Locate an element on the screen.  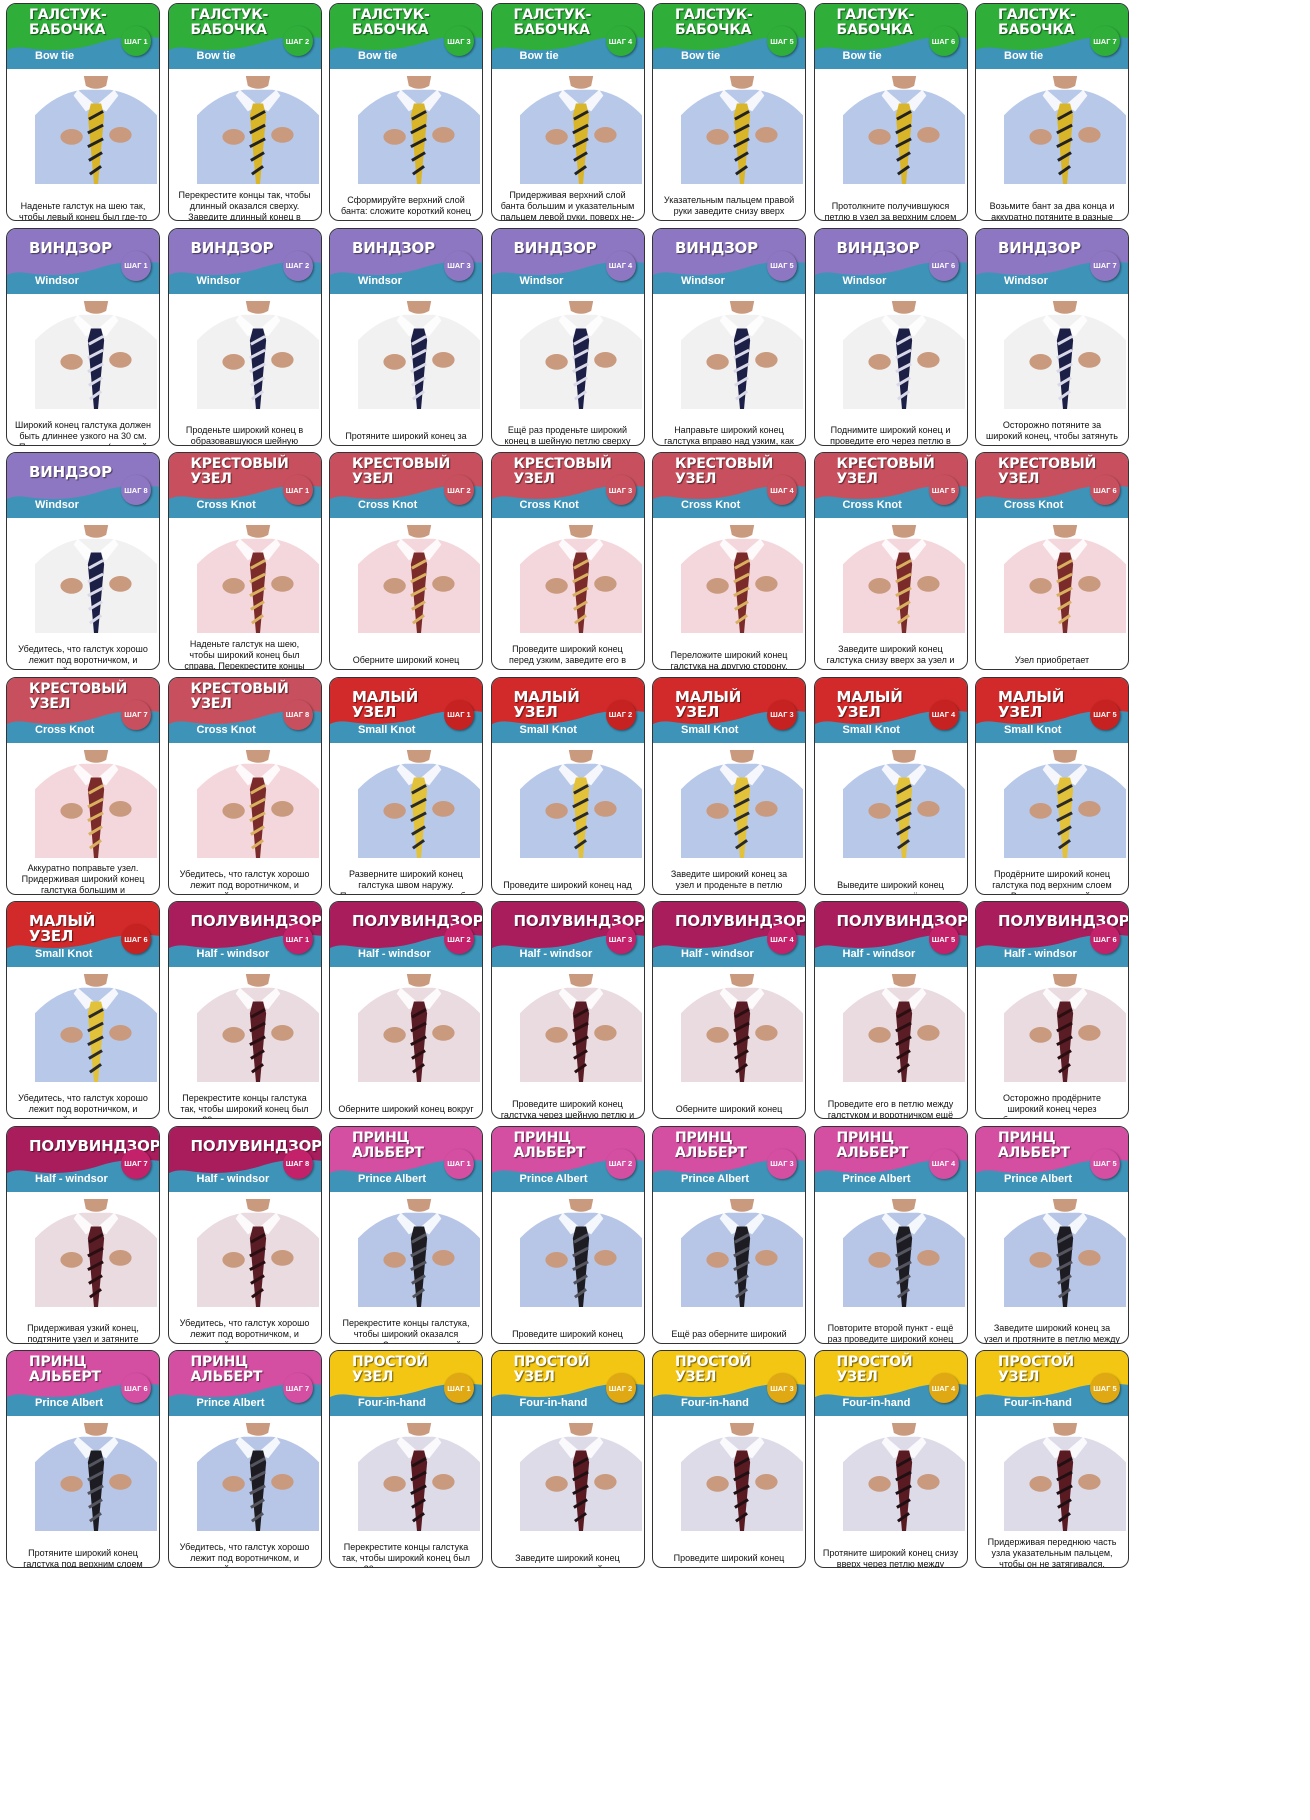
step-instruction: Оберните широкий конец вокруг узкого. is located at coordinates (406, 1111).